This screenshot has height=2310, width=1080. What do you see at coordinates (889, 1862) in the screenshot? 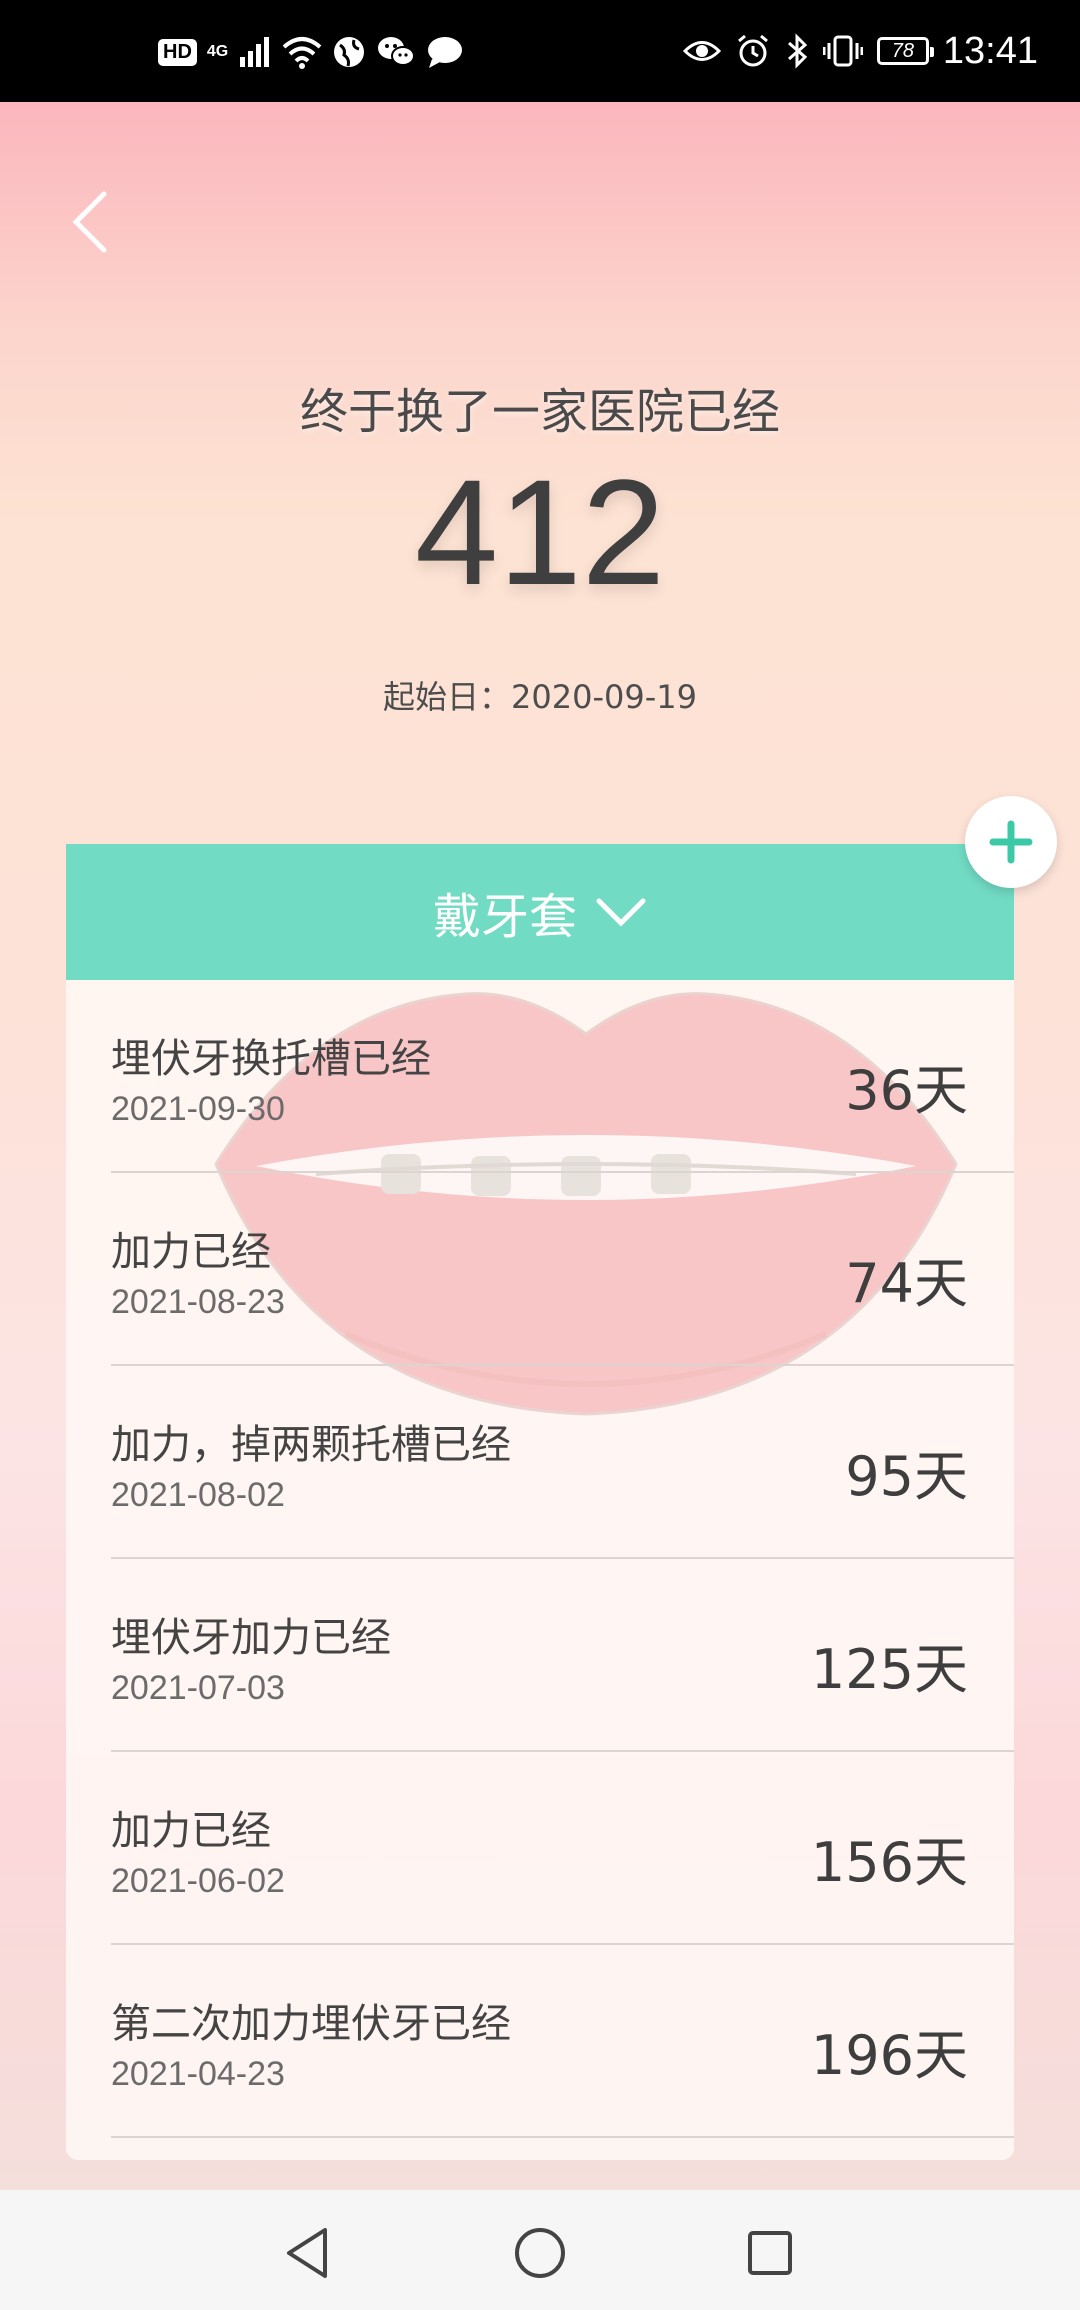
I see `event-day-count: 156天` at bounding box center [889, 1862].